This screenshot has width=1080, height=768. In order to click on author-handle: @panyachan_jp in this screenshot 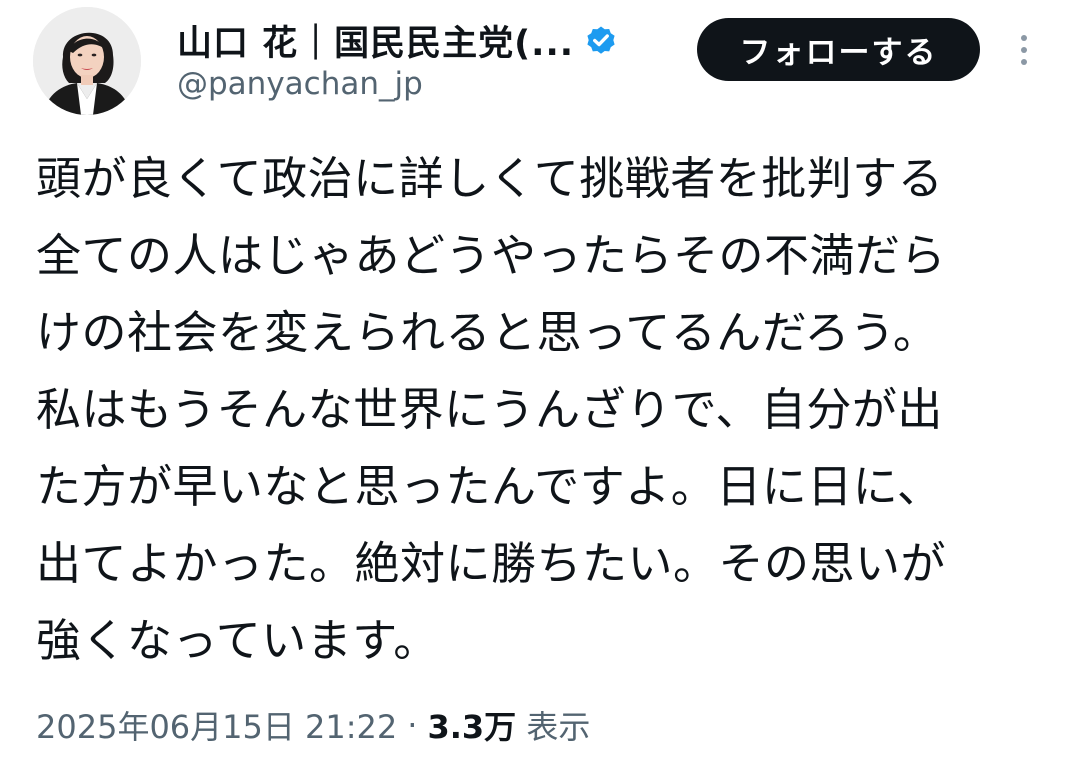, I will do `click(300, 84)`.